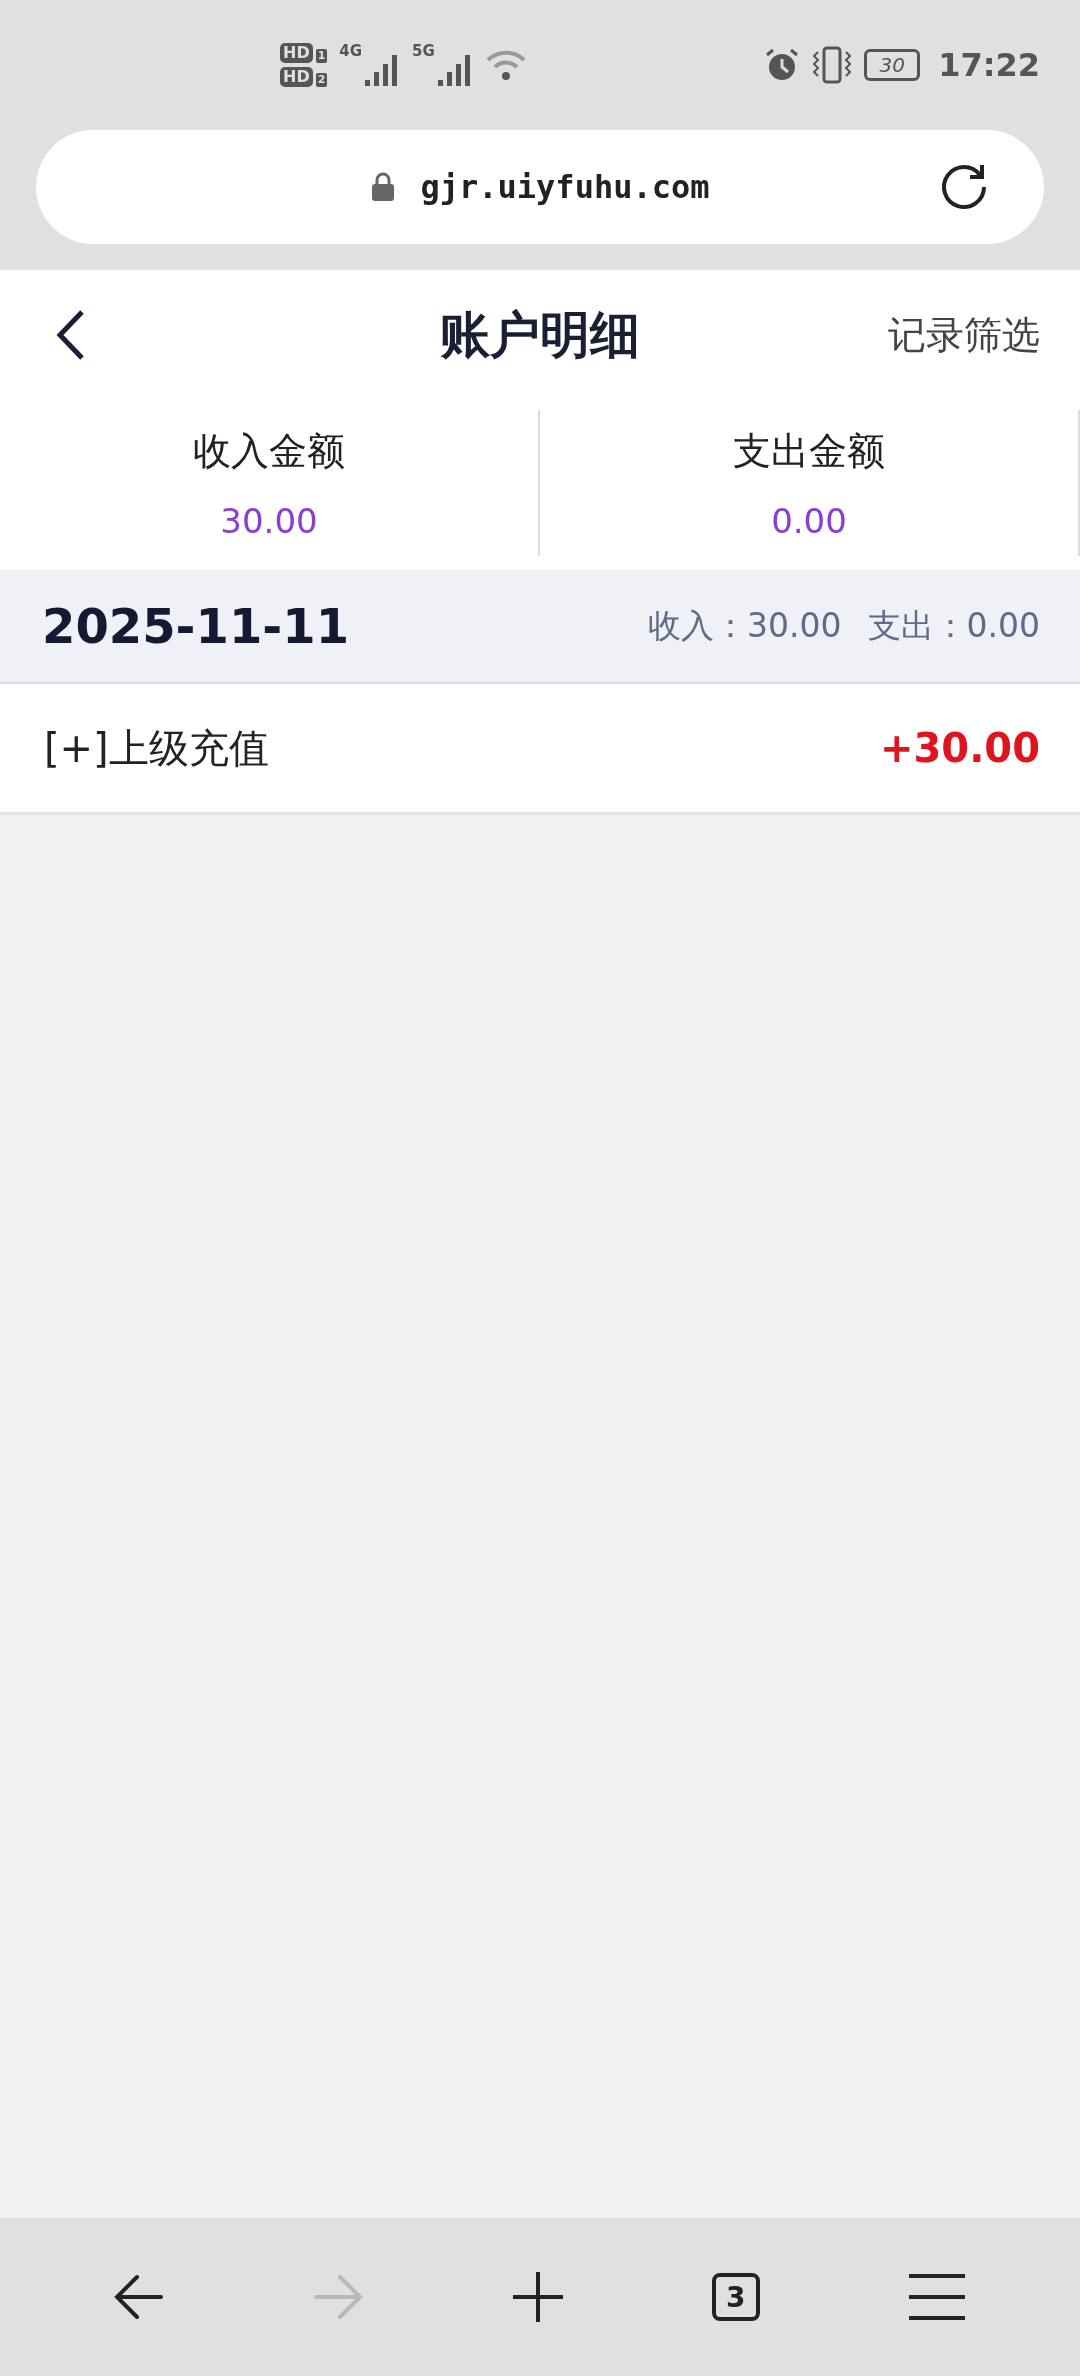 The height and width of the screenshot is (2376, 1080). What do you see at coordinates (540, 335) in the screenshot?
I see `page-title: 账户明细` at bounding box center [540, 335].